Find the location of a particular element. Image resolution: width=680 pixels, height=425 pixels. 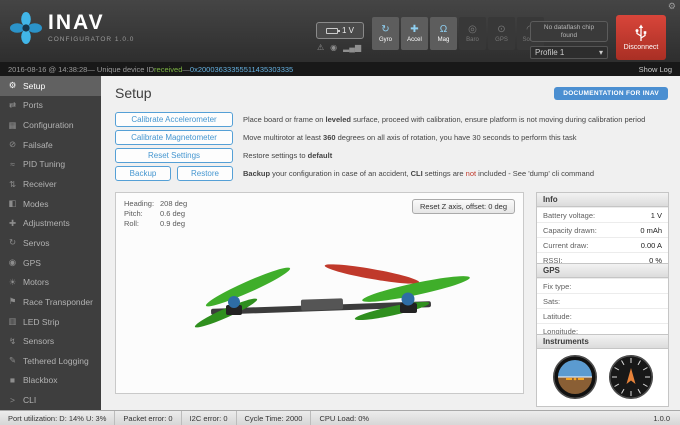

adjustments-icon: ✚ is located at coordinates (12, 222).